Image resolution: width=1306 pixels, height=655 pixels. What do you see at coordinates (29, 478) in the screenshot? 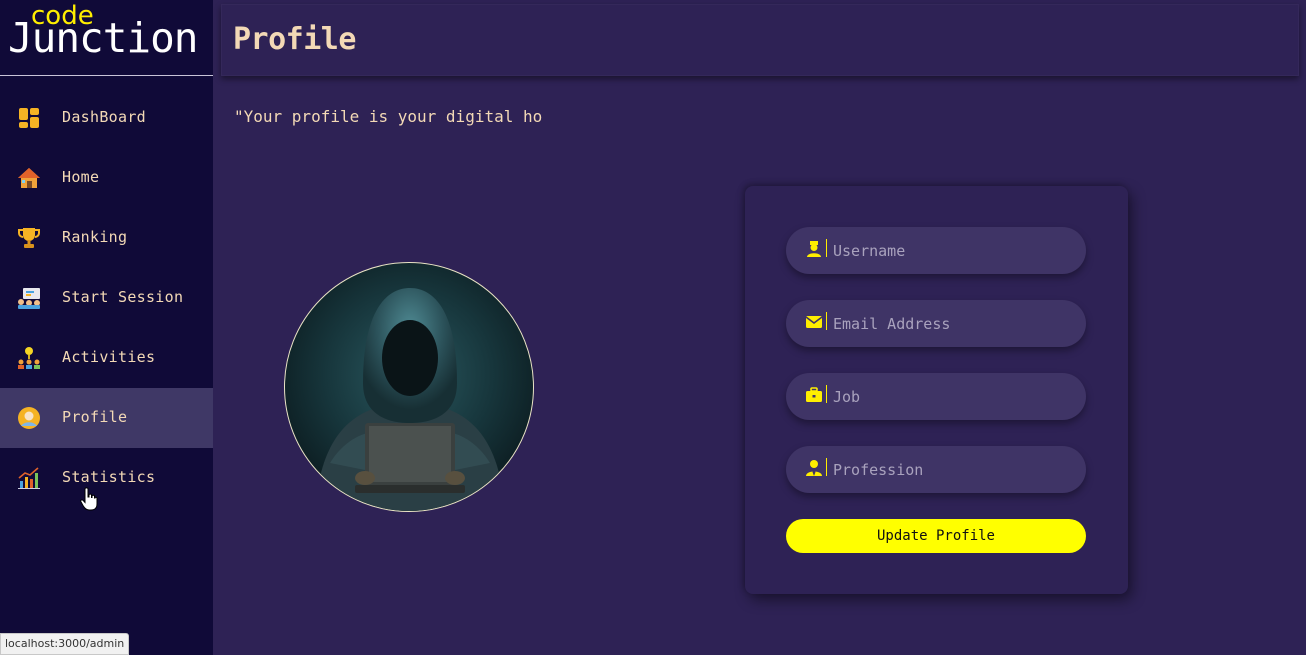
I see `chart-icon` at bounding box center [29, 478].